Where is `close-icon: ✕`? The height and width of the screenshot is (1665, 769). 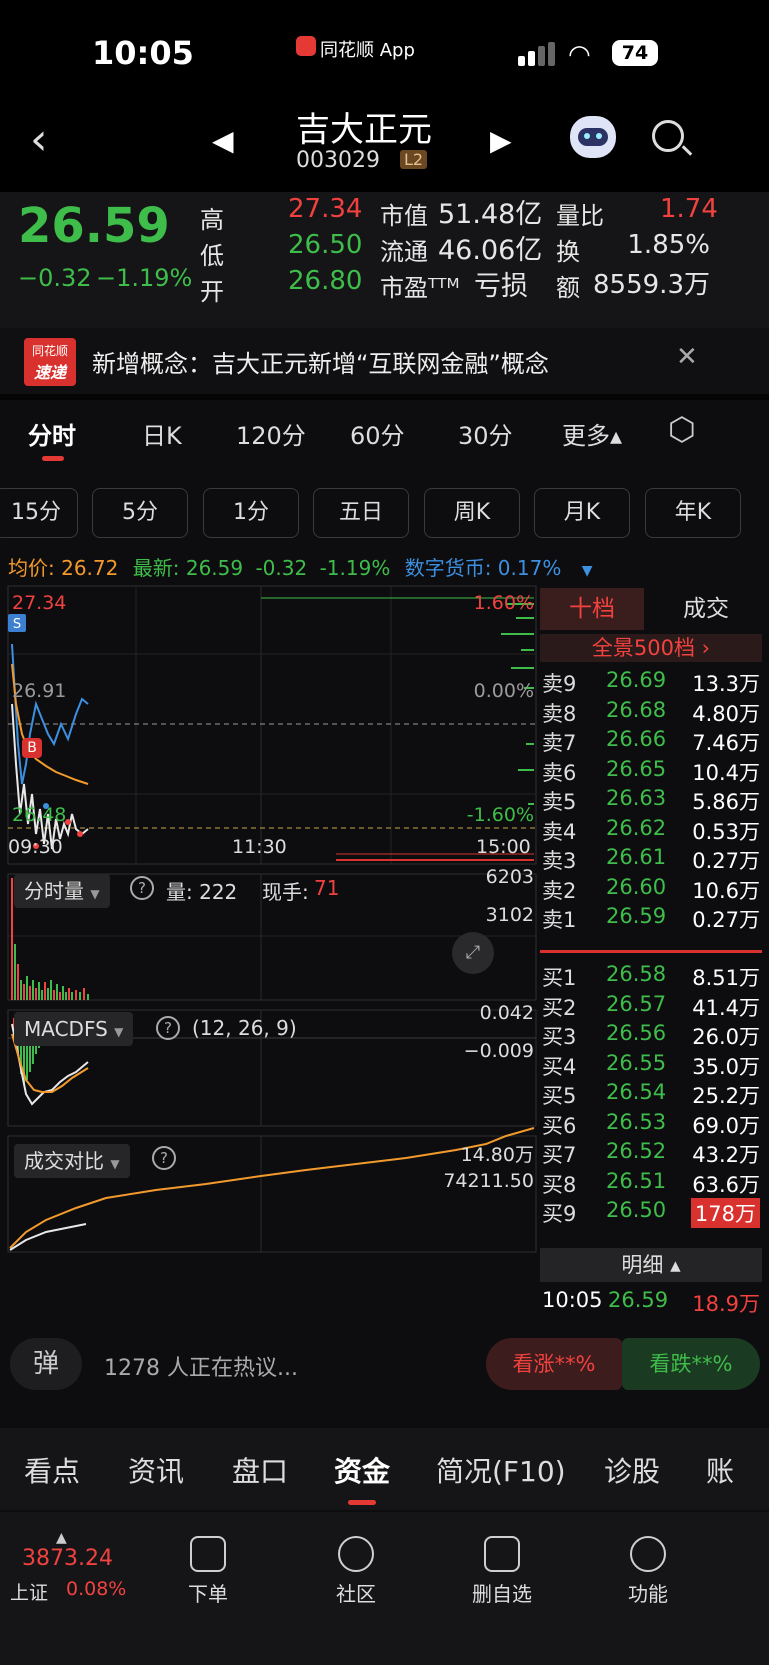 close-icon: ✕ is located at coordinates (687, 357).